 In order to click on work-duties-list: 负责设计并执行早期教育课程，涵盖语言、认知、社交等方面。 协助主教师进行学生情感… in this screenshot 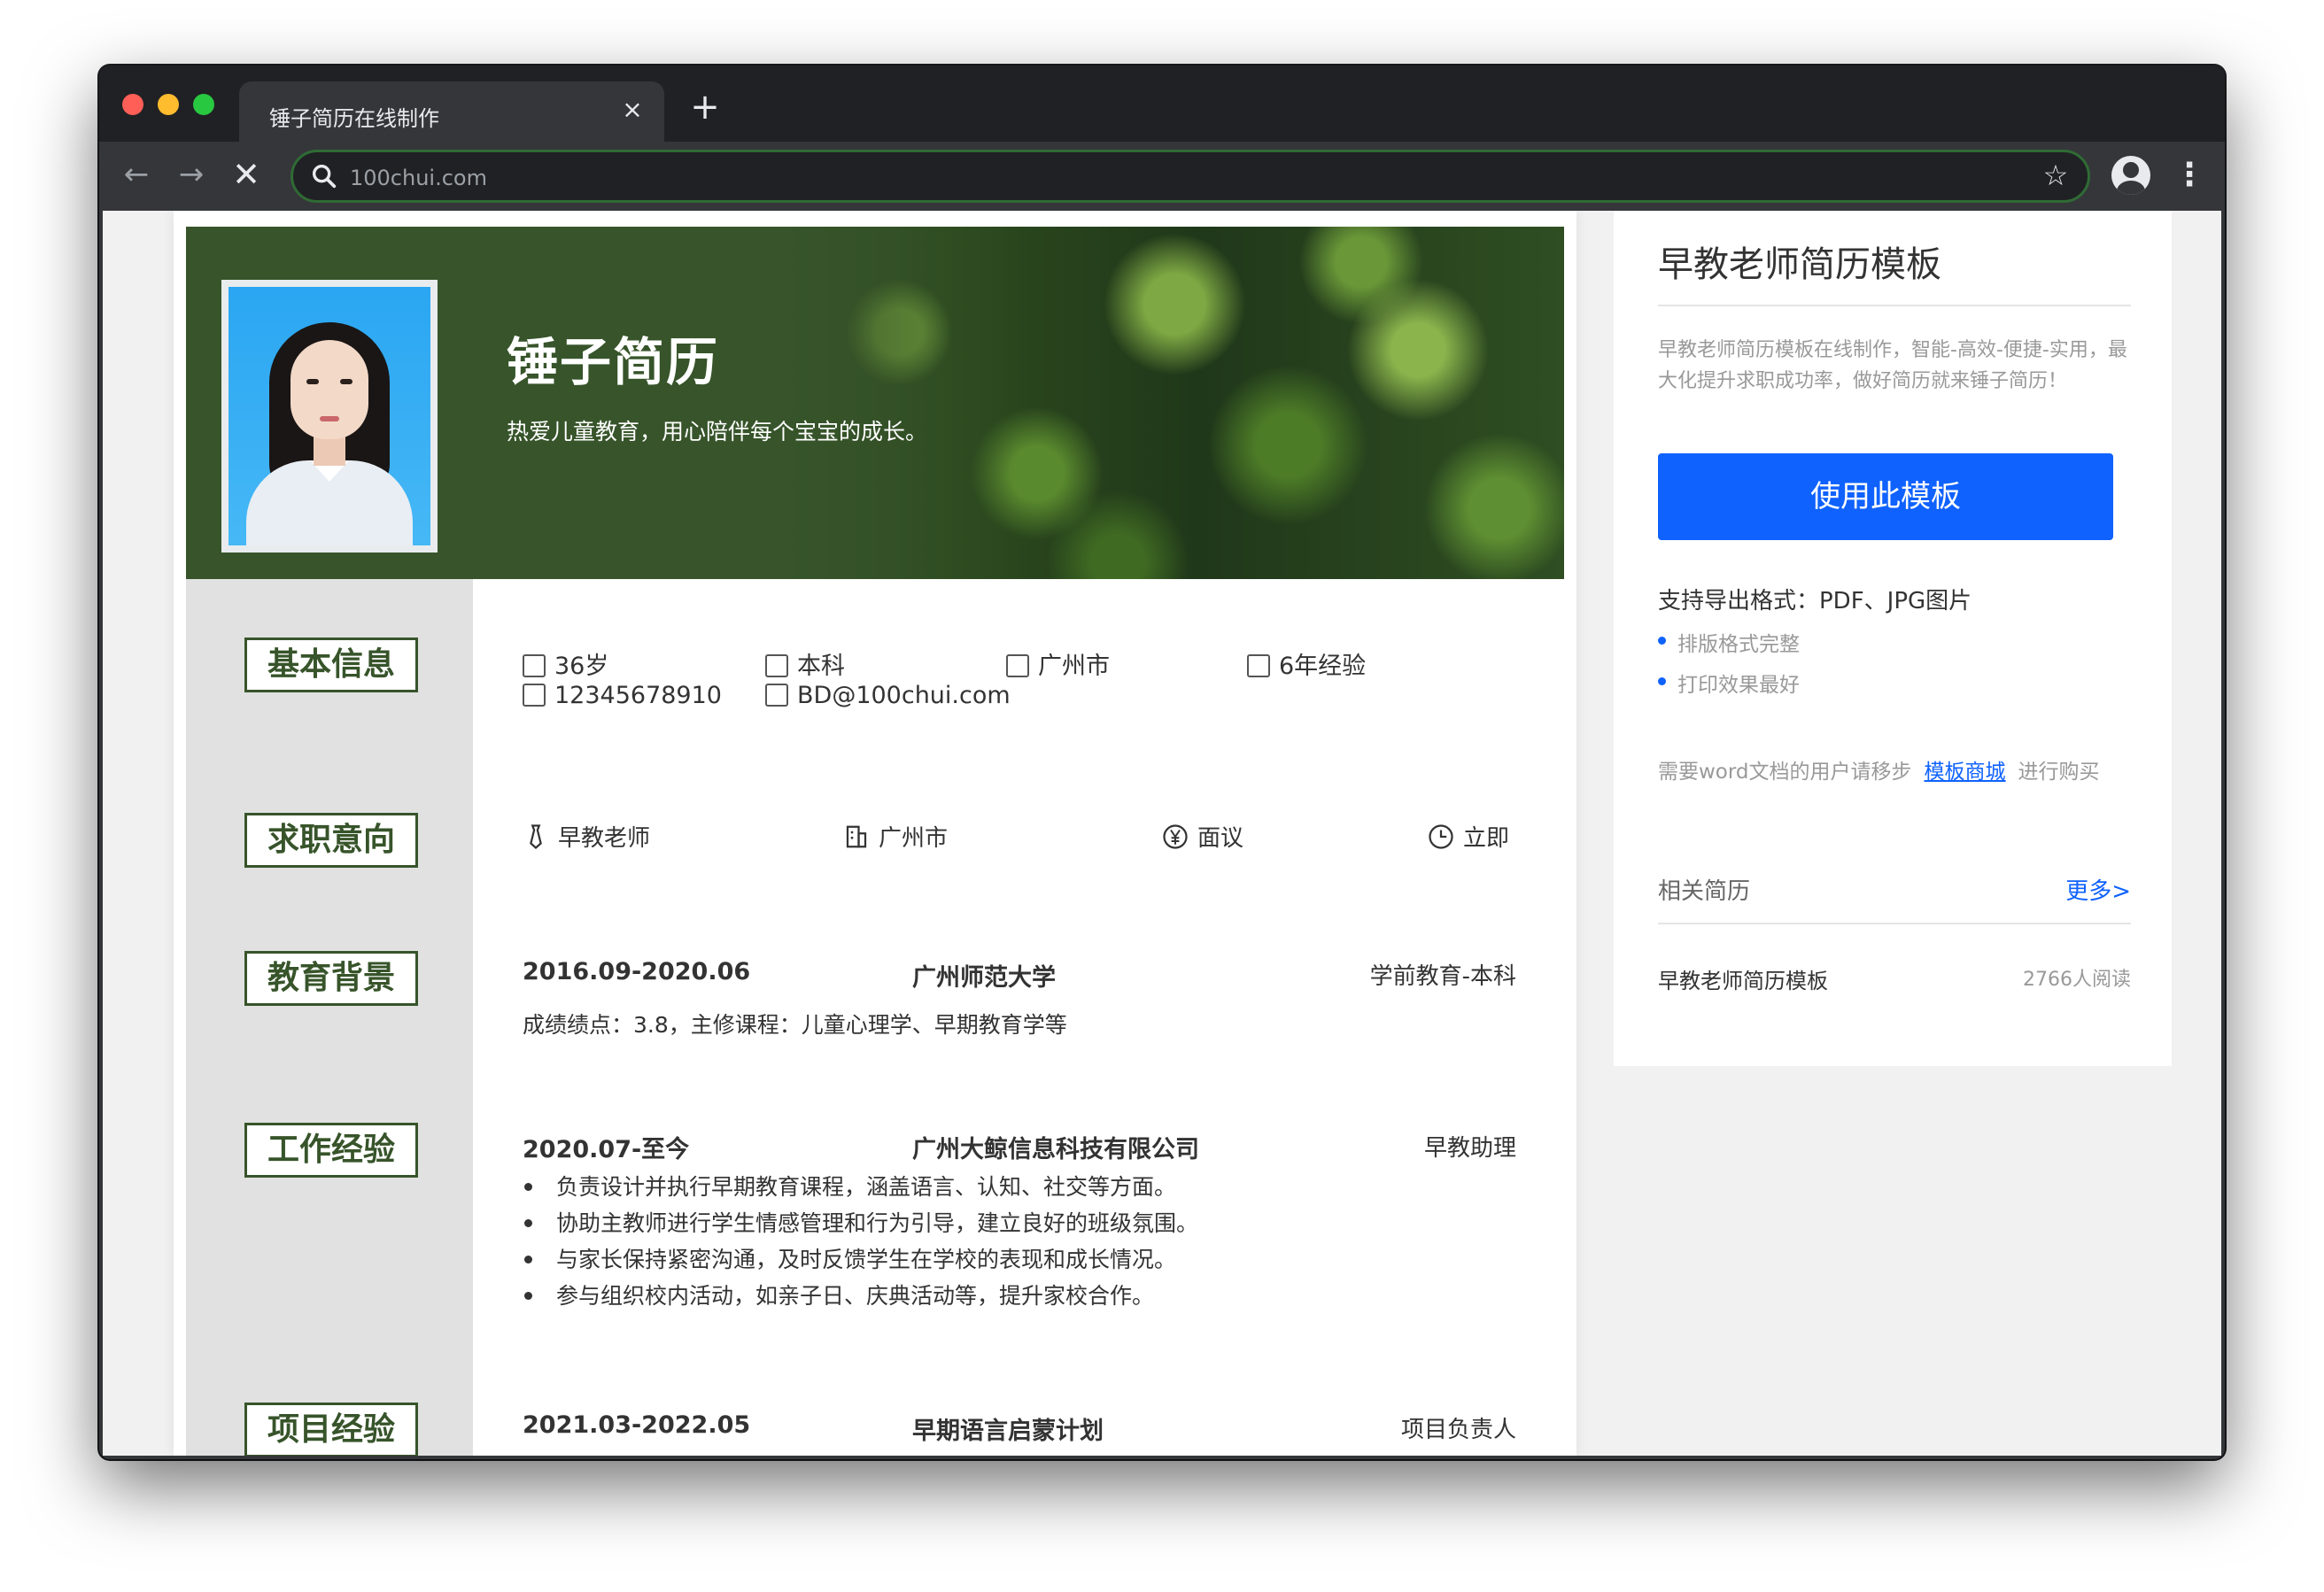, I will do `click(860, 1241)`.